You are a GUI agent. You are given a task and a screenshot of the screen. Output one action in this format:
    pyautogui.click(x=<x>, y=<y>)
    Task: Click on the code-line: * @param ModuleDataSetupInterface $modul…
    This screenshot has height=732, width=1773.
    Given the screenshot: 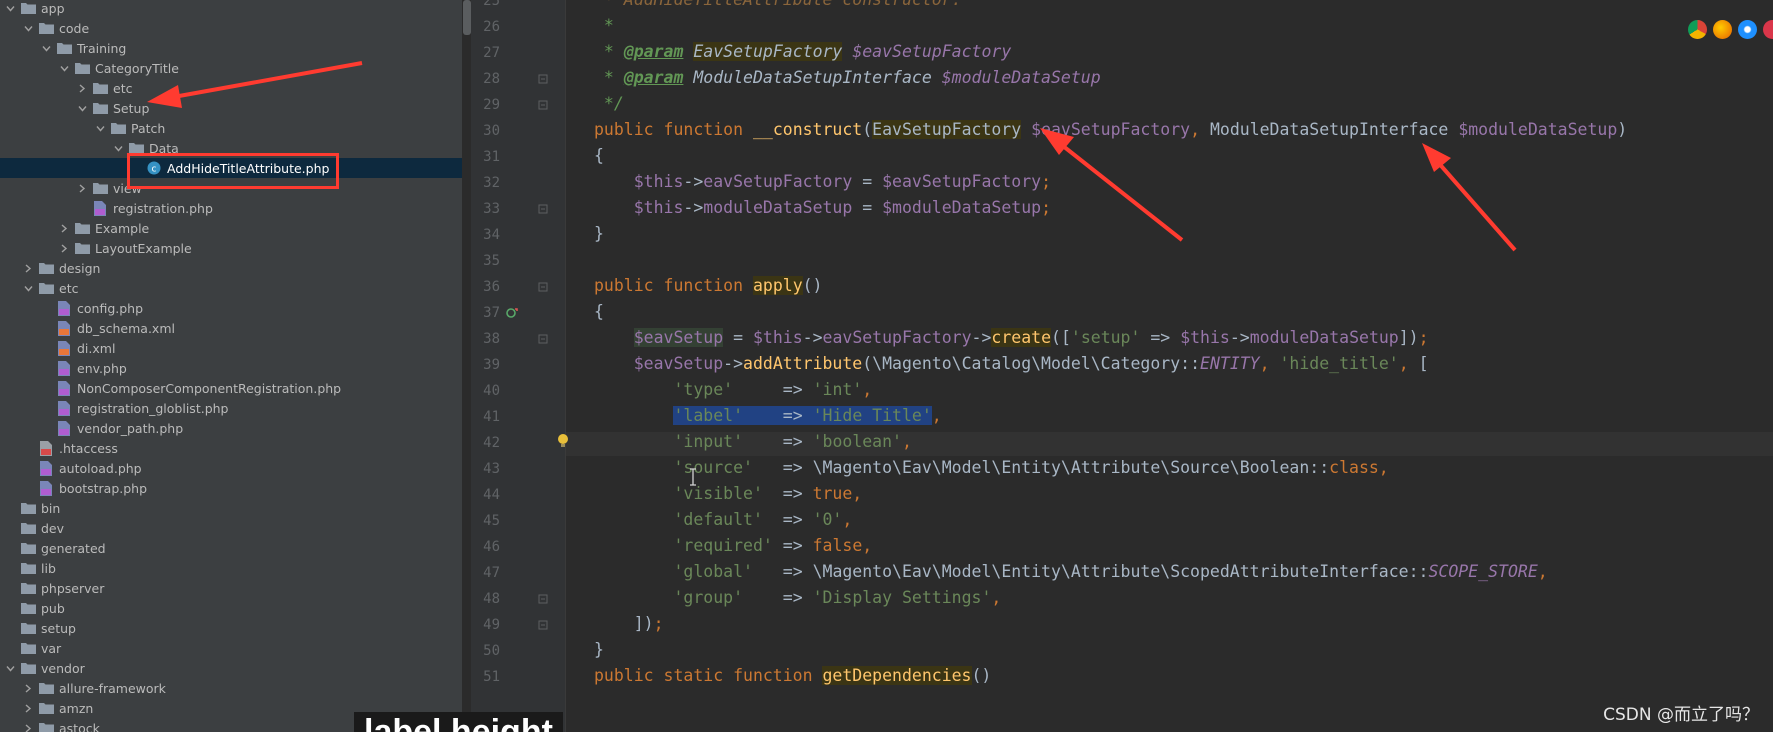 What is the action you would take?
    pyautogui.click(x=847, y=78)
    